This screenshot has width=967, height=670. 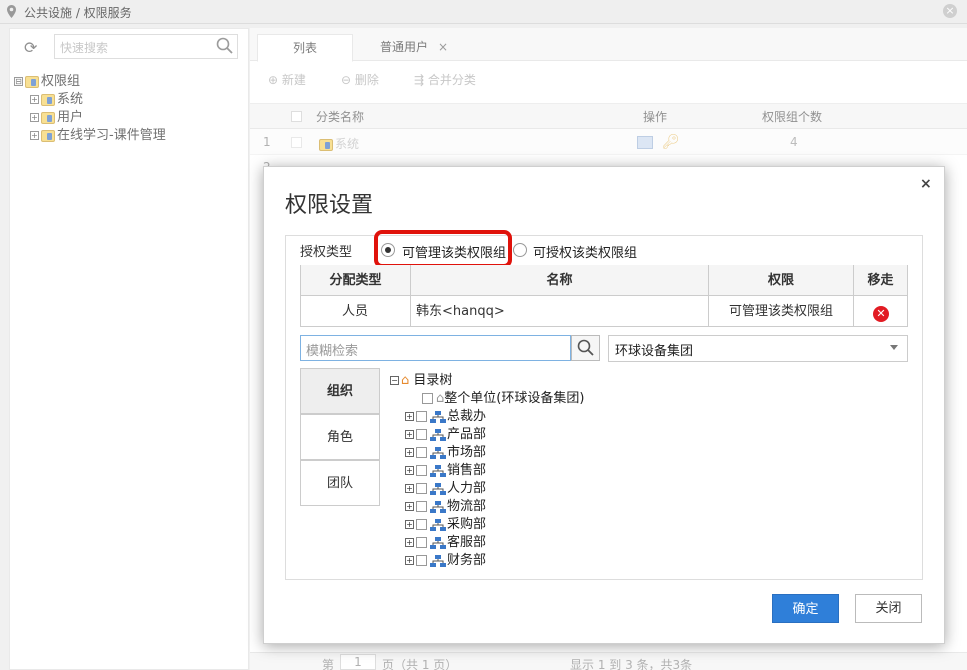 What do you see at coordinates (781, 280) in the screenshot?
I see `th-perm: 权限` at bounding box center [781, 280].